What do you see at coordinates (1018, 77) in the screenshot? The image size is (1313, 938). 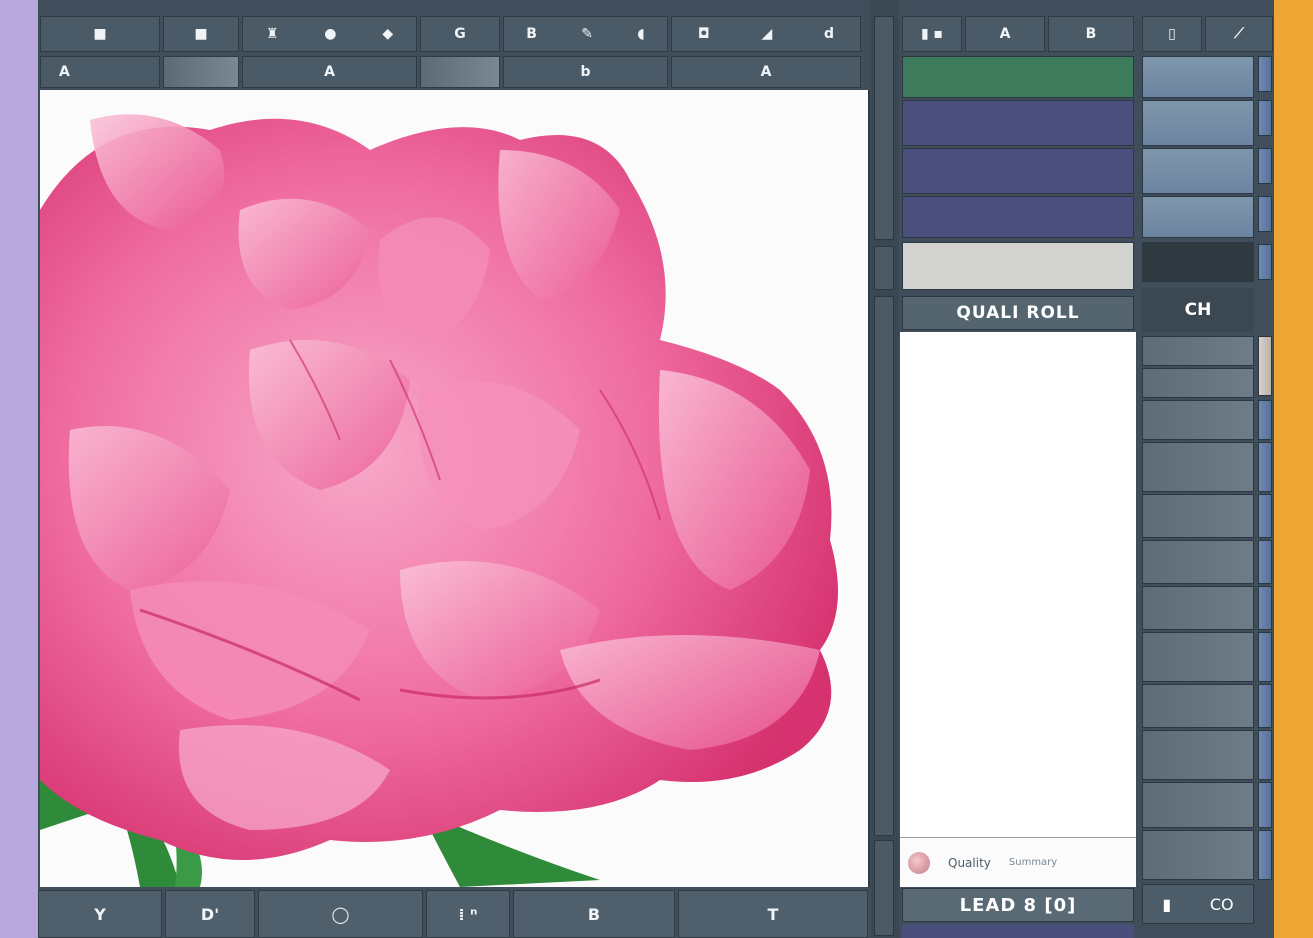 I see `layer-swatch-green` at bounding box center [1018, 77].